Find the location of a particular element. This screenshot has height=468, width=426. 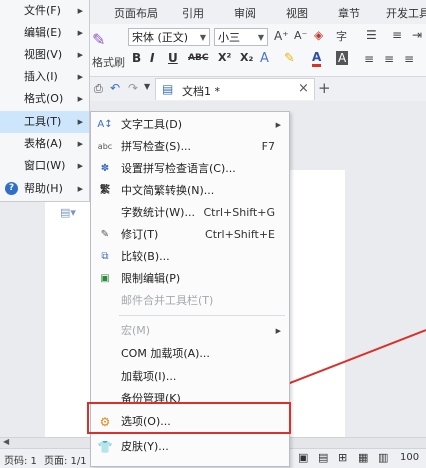

menu-item-table: 表格(A) ▶ is located at coordinates (44, 144).